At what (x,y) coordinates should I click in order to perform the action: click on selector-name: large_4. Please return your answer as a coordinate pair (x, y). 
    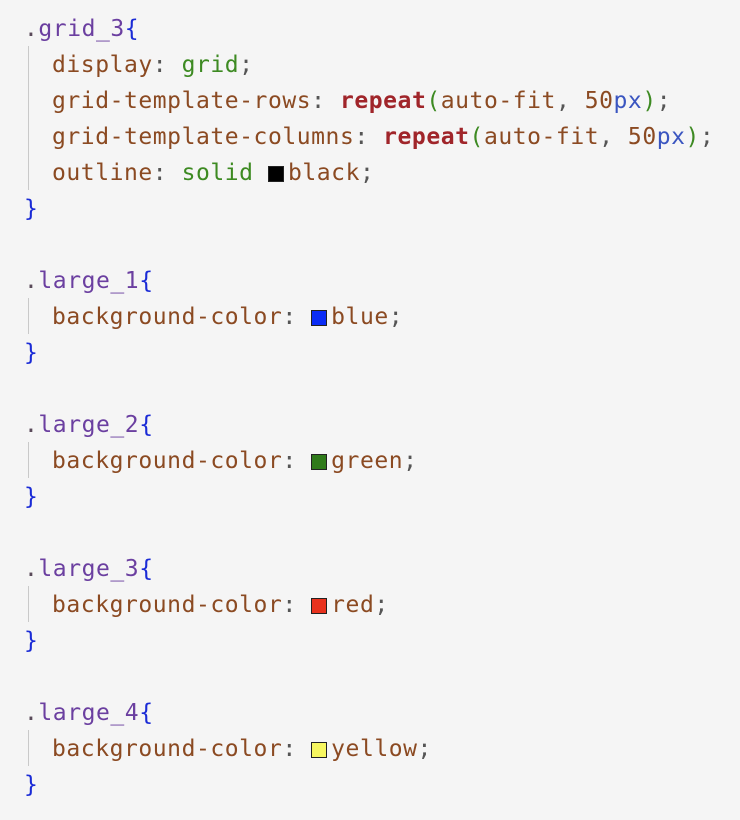
    Looking at the image, I should click on (89, 713).